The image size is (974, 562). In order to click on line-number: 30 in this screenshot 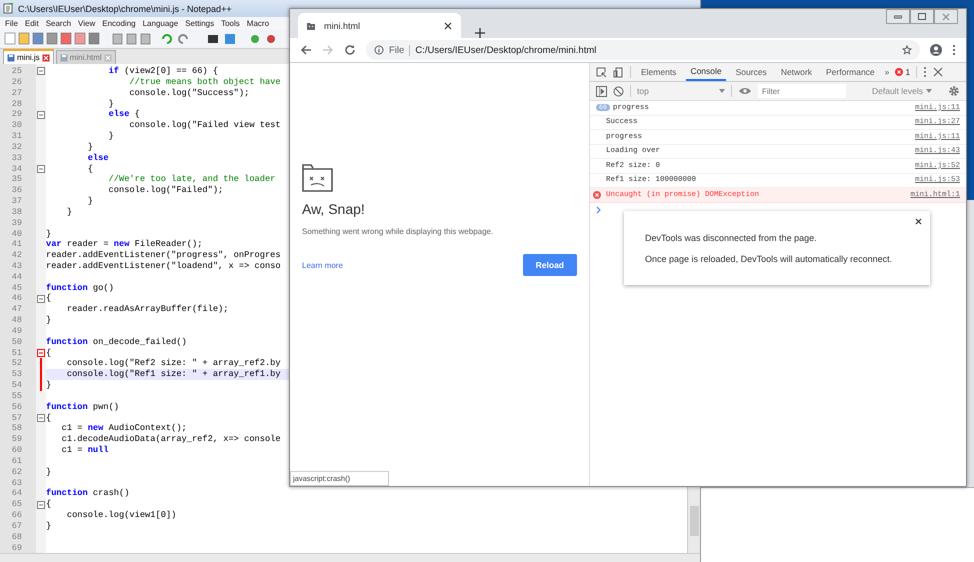, I will do `click(16, 126)`.